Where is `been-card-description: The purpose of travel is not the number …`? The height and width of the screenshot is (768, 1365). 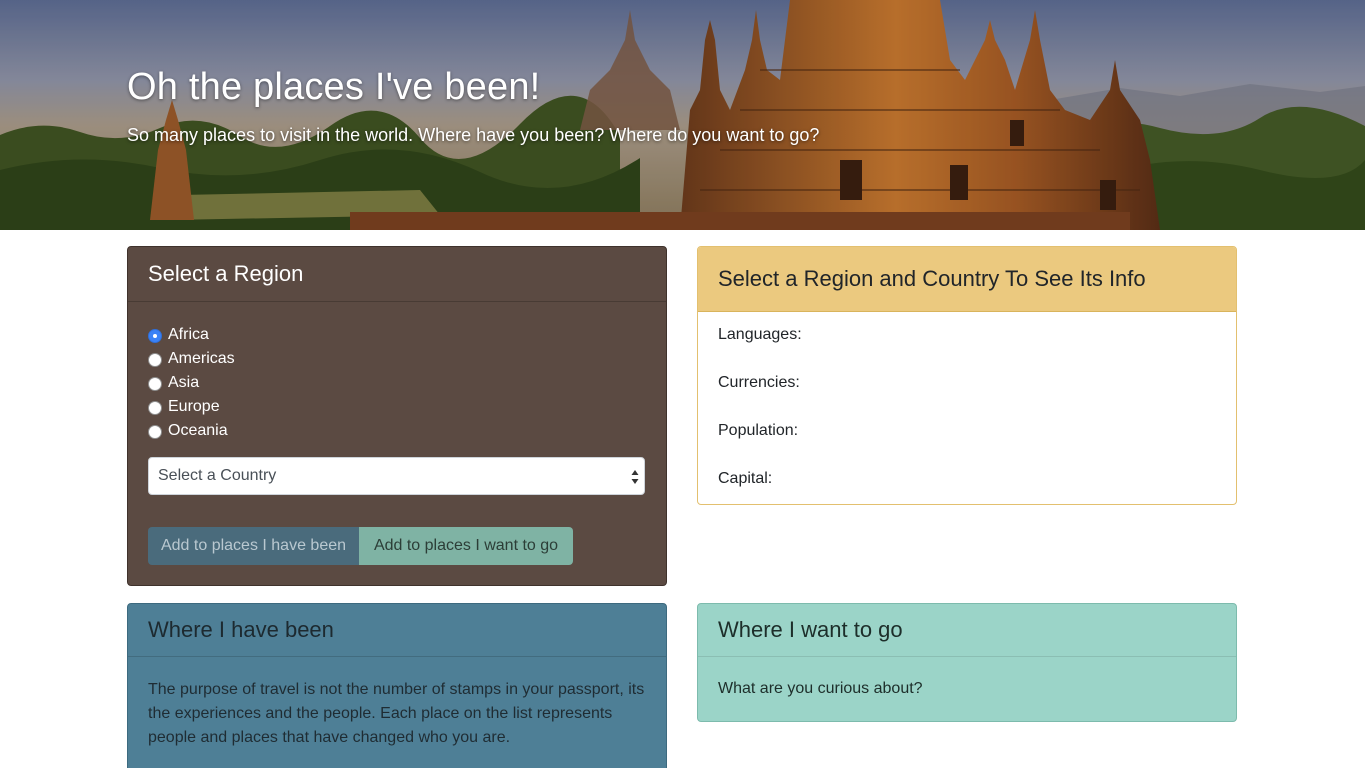 been-card-description: The purpose of travel is not the number … is located at coordinates (396, 713).